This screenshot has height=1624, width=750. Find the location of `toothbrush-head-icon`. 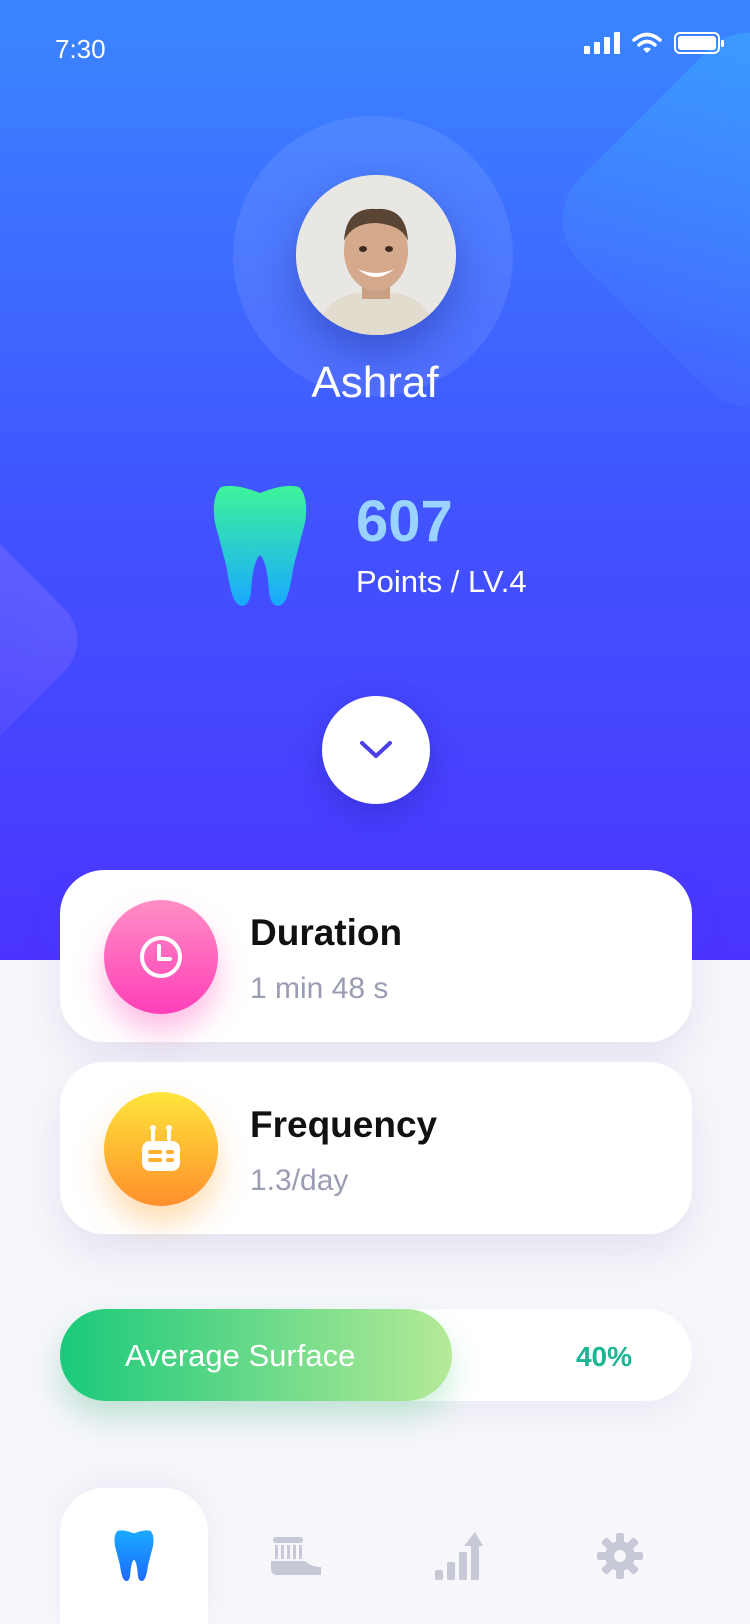

toothbrush-head-icon is located at coordinates (161, 1148).